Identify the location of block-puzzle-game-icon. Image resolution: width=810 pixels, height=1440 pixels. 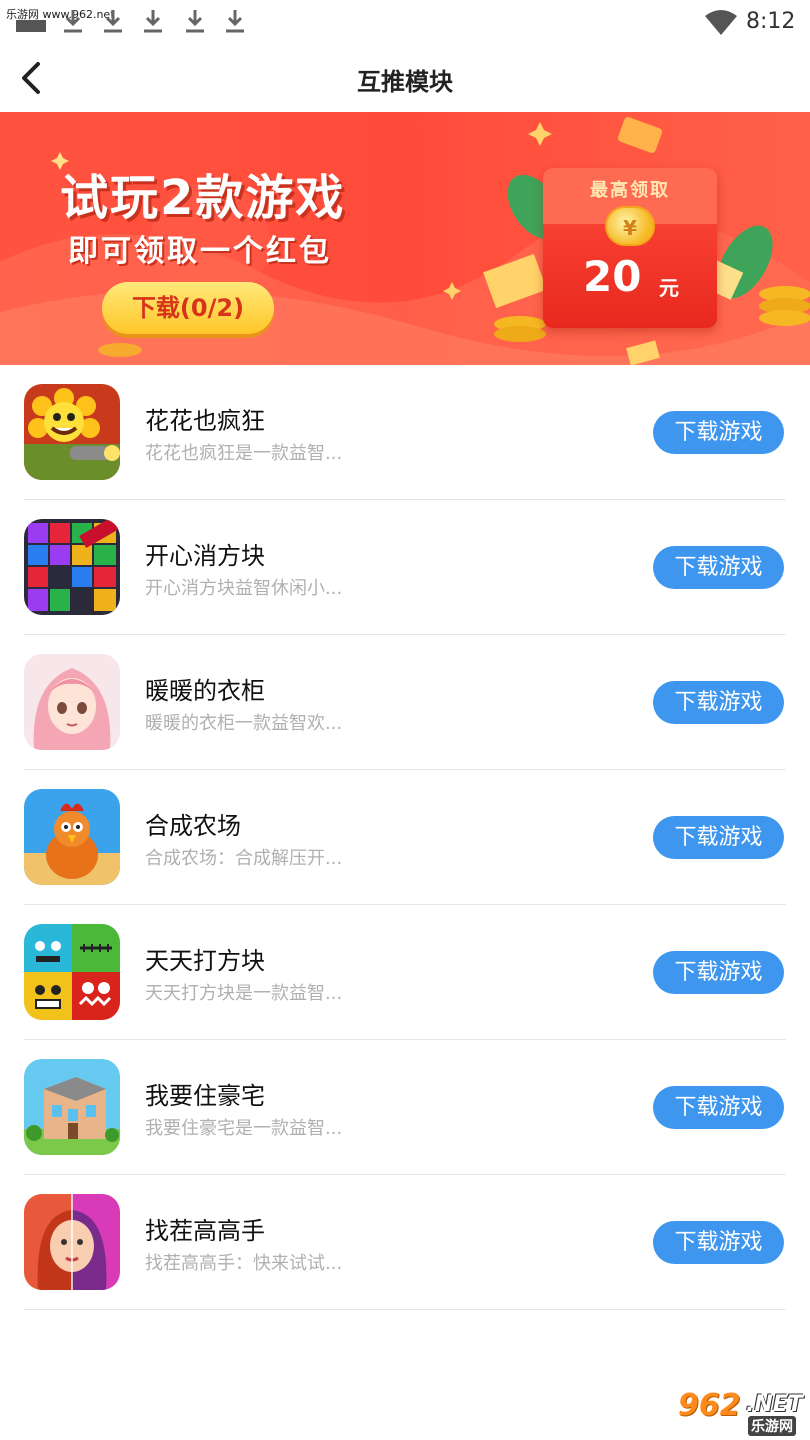
(72, 567).